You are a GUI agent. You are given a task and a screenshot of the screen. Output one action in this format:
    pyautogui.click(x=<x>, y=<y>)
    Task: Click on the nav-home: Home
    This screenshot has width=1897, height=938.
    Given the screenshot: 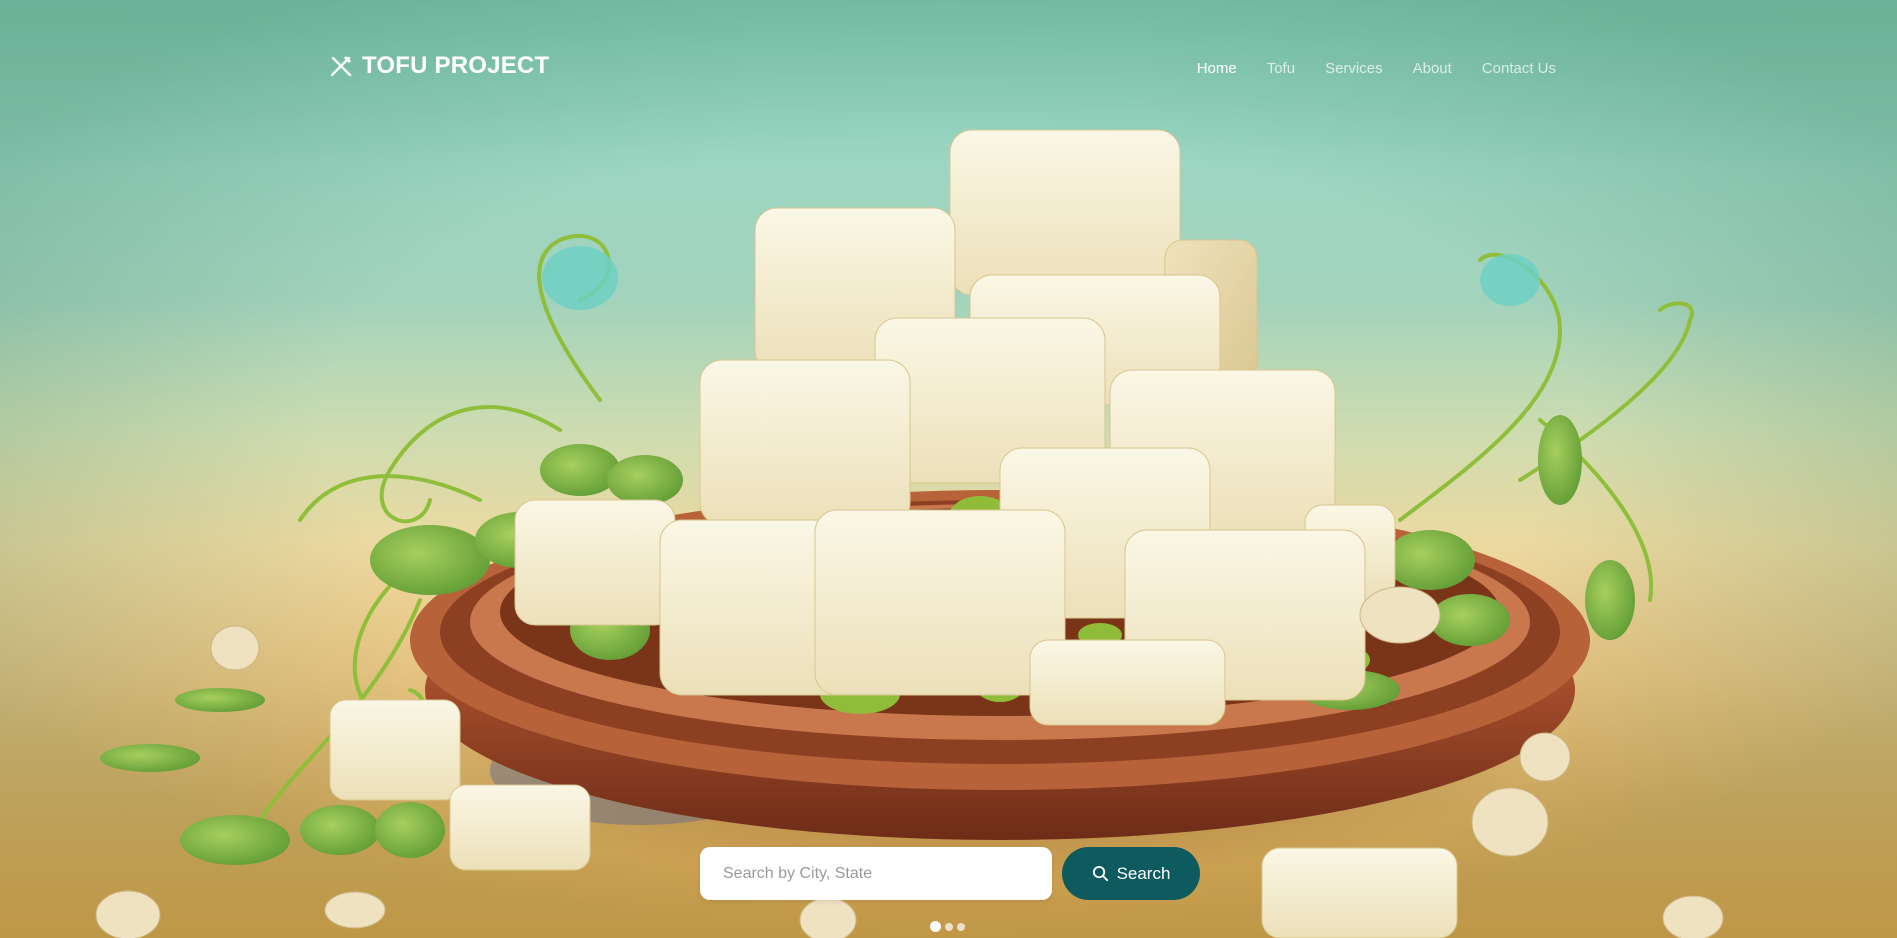 What is the action you would take?
    pyautogui.click(x=1217, y=68)
    